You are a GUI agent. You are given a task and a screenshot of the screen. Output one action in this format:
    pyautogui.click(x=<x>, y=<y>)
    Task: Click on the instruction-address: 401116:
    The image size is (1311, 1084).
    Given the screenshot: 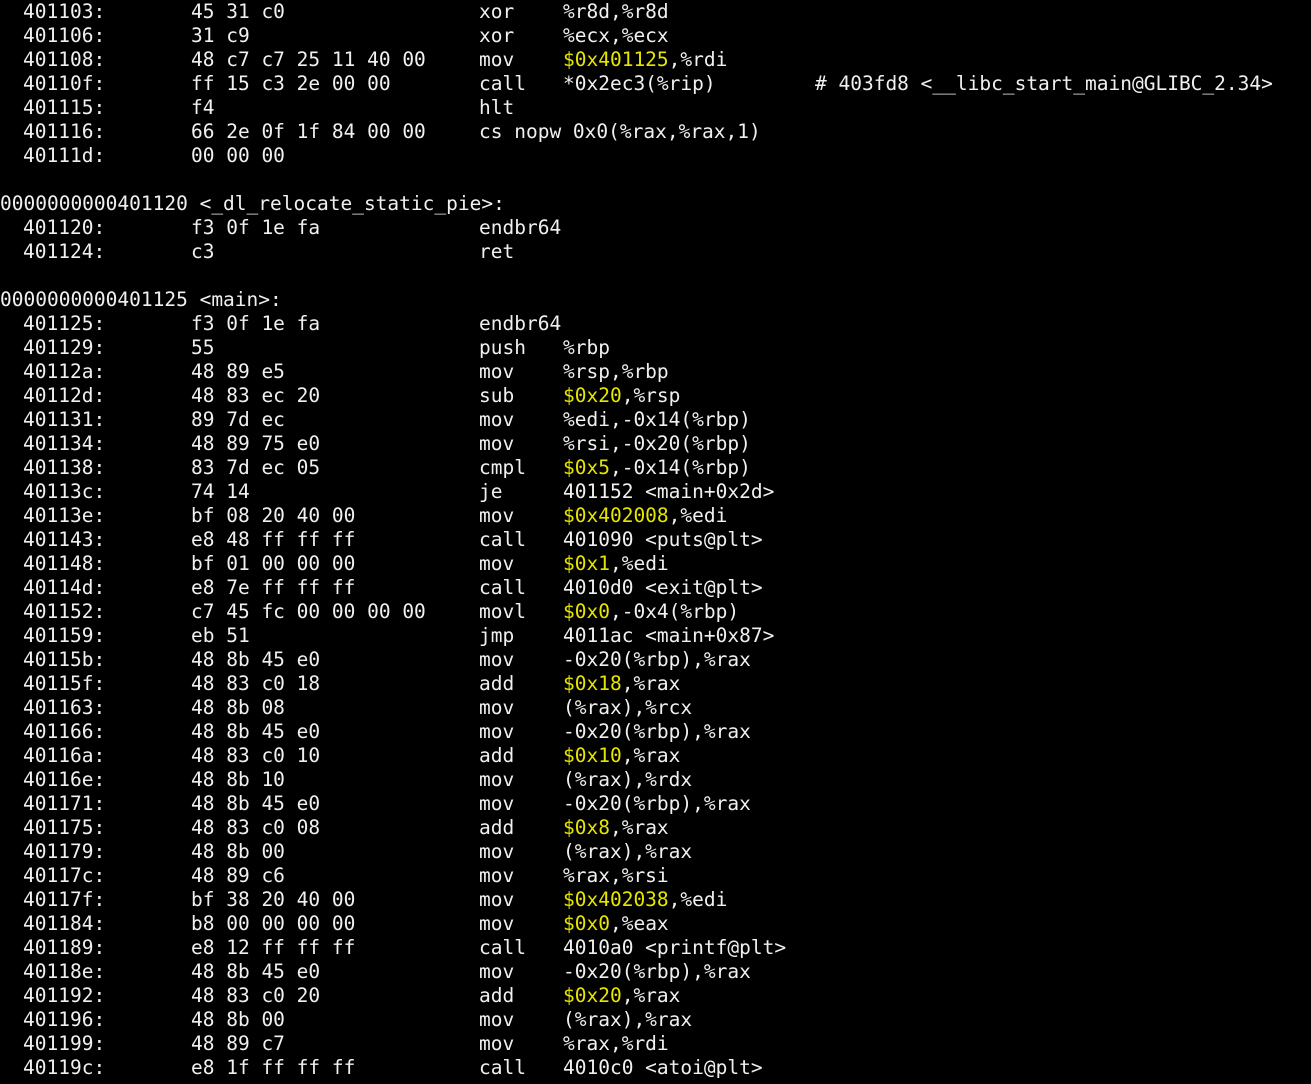 What is the action you would take?
    pyautogui.click(x=64, y=131)
    